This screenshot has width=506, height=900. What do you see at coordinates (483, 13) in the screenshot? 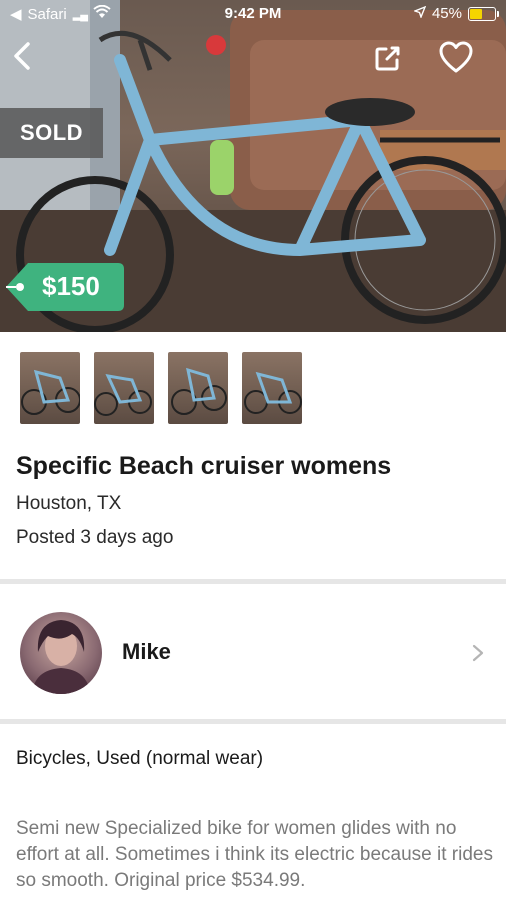
I see `battery-icon` at bounding box center [483, 13].